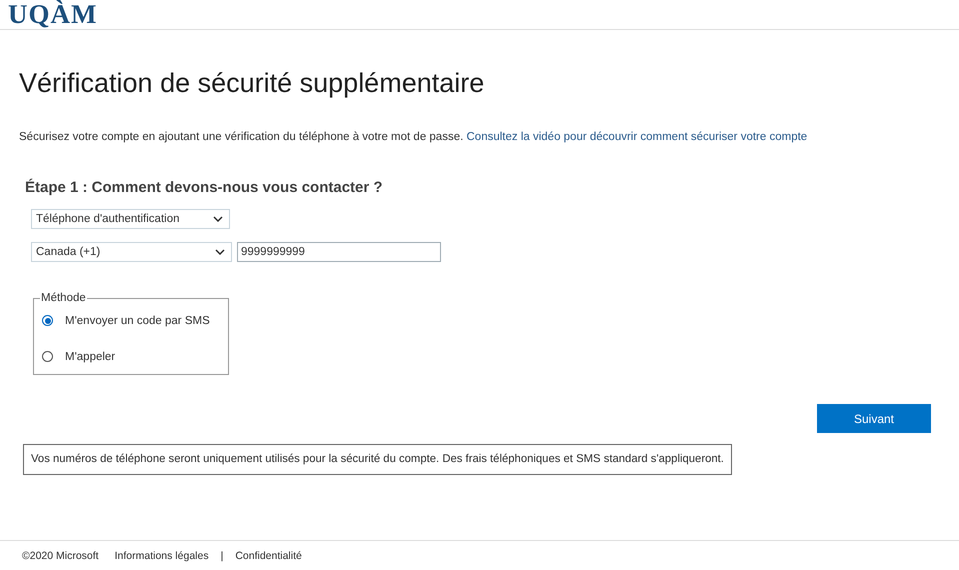  Describe the element at coordinates (252, 83) in the screenshot. I see `page-title: Vérification de sécurité supplémentaire` at that location.